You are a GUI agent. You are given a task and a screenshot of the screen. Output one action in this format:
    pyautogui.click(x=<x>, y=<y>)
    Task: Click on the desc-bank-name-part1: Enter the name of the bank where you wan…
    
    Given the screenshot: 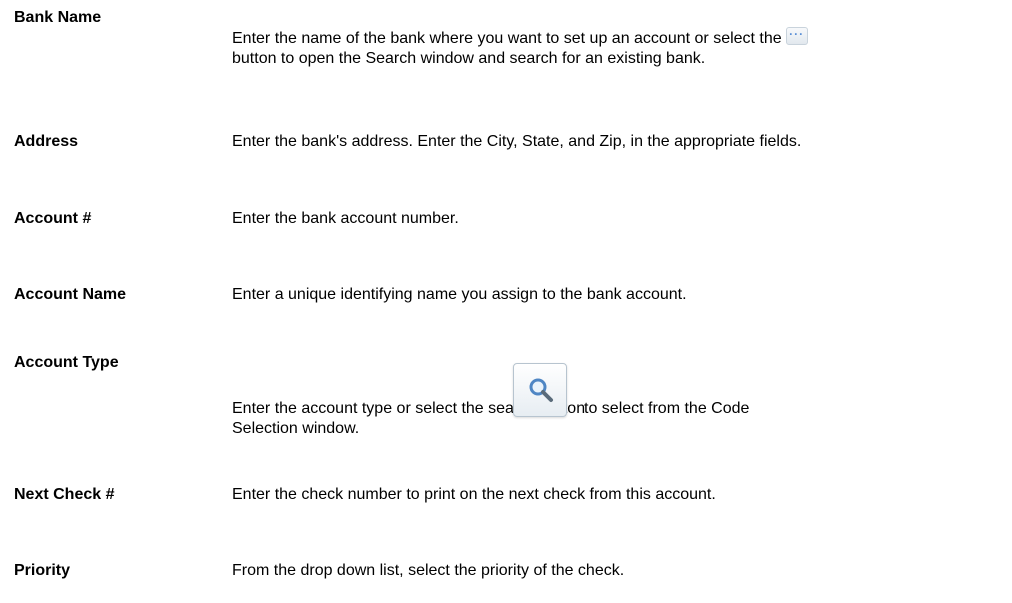 What is the action you would take?
    pyautogui.click(x=507, y=38)
    